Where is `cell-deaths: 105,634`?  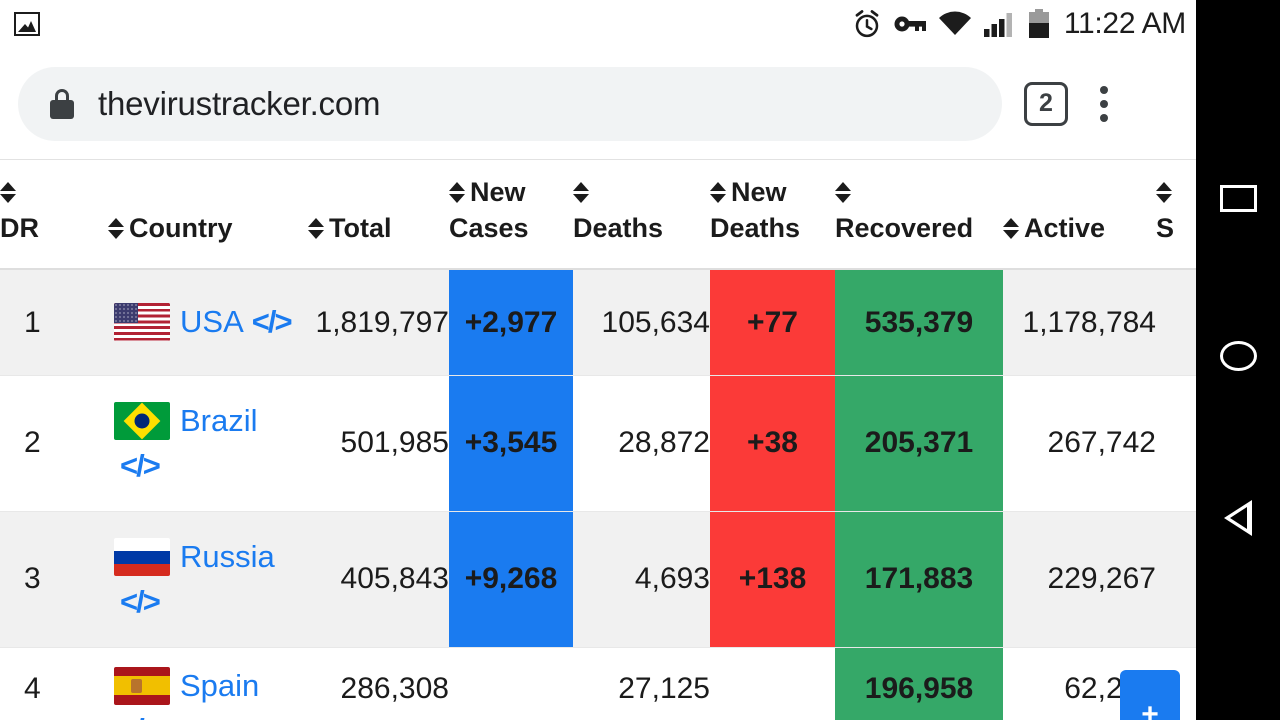 cell-deaths: 105,634 is located at coordinates (641, 322).